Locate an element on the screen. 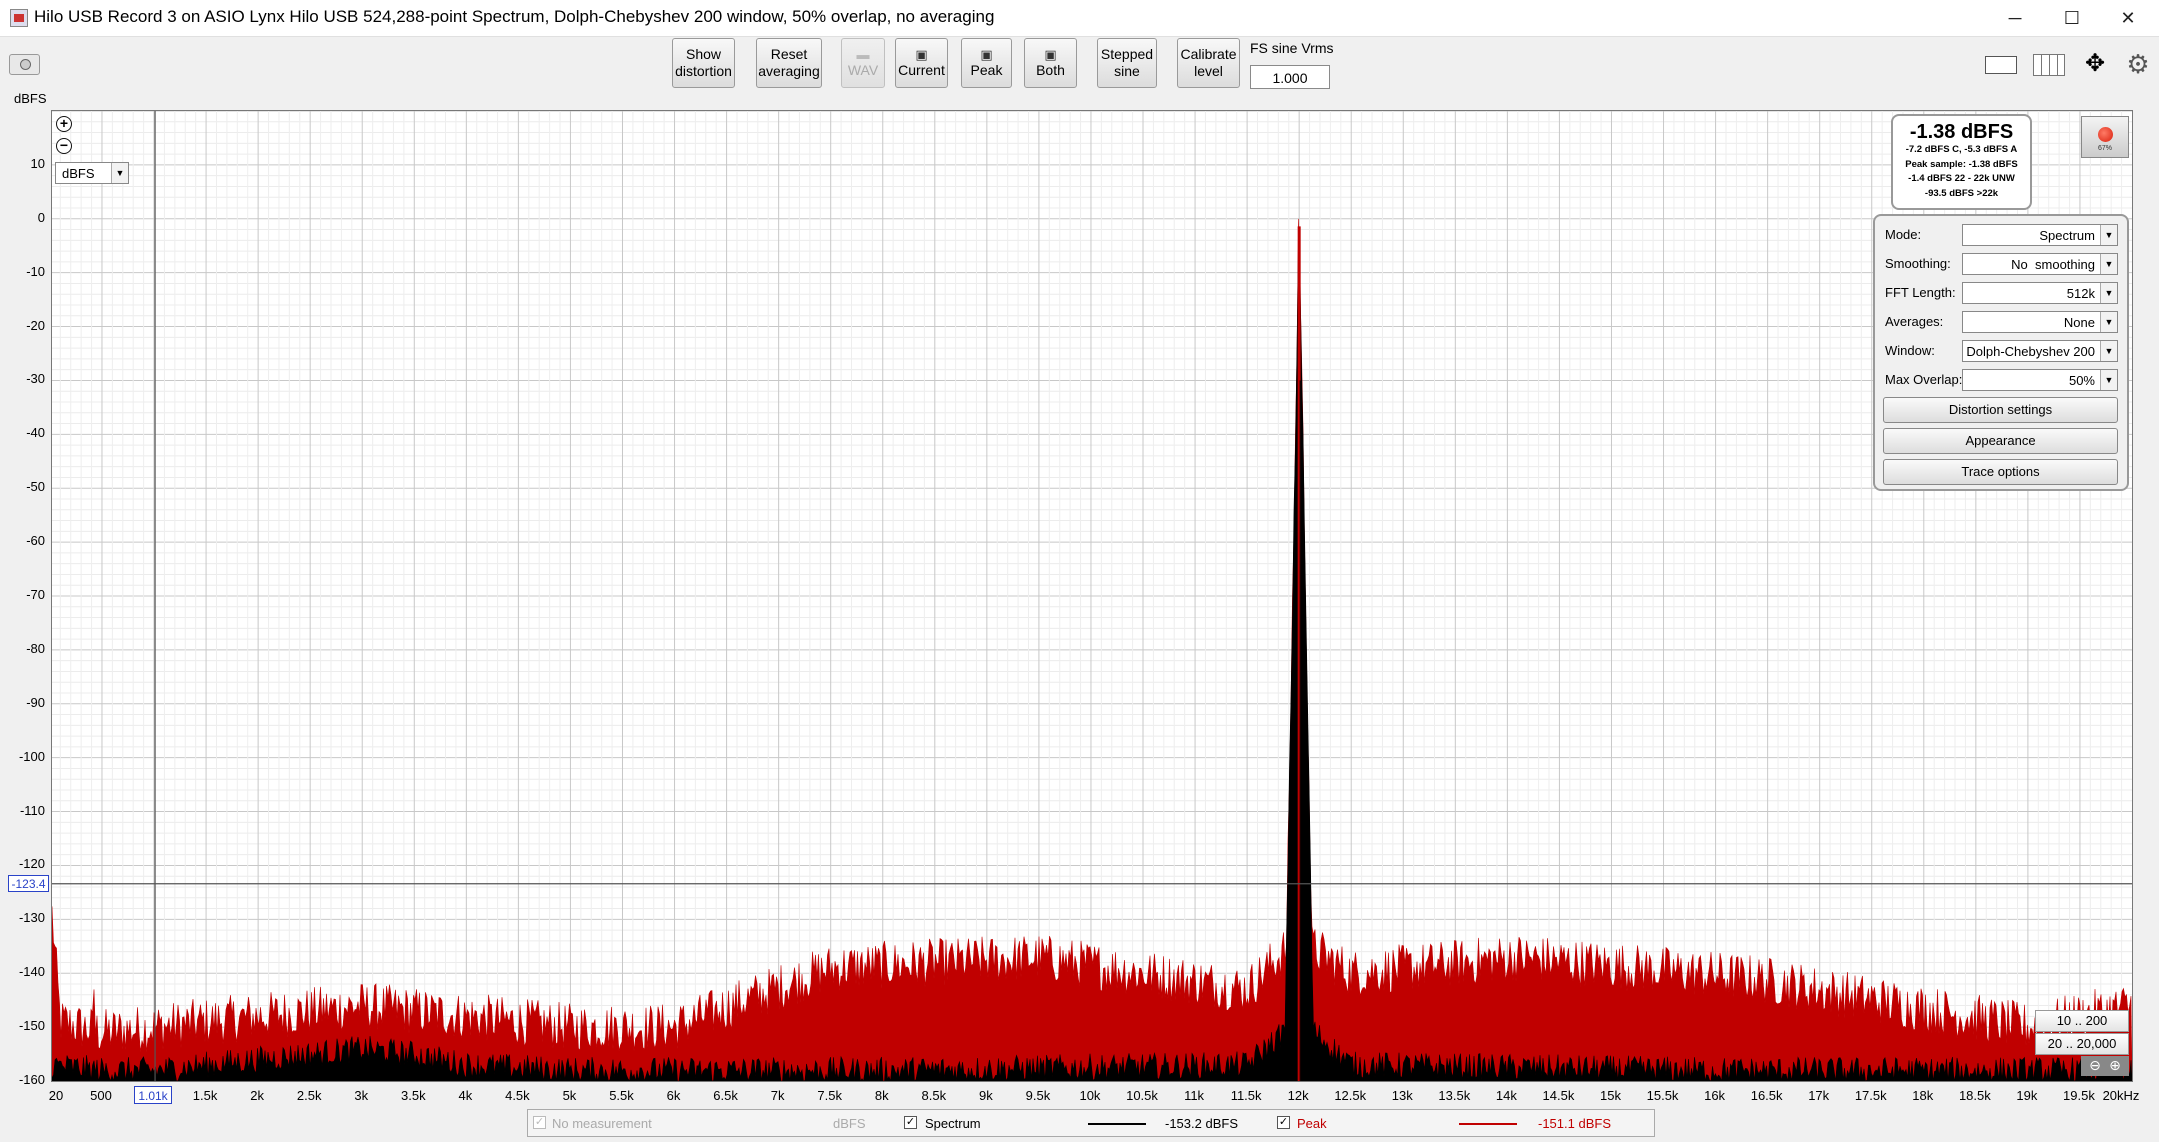  x-tick-label: 10.5k is located at coordinates (1142, 1095).